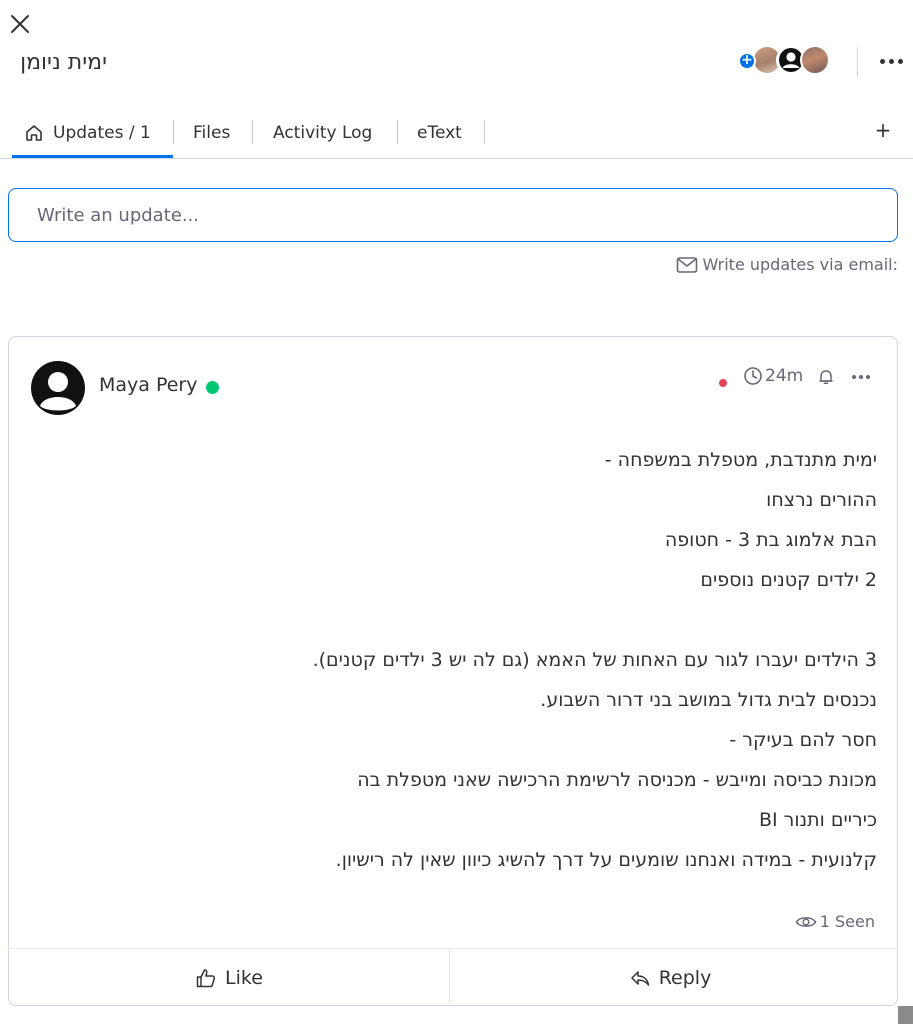 The width and height of the screenshot is (913, 1024). What do you see at coordinates (206, 977) in the screenshot?
I see `thumbs-up-icon` at bounding box center [206, 977].